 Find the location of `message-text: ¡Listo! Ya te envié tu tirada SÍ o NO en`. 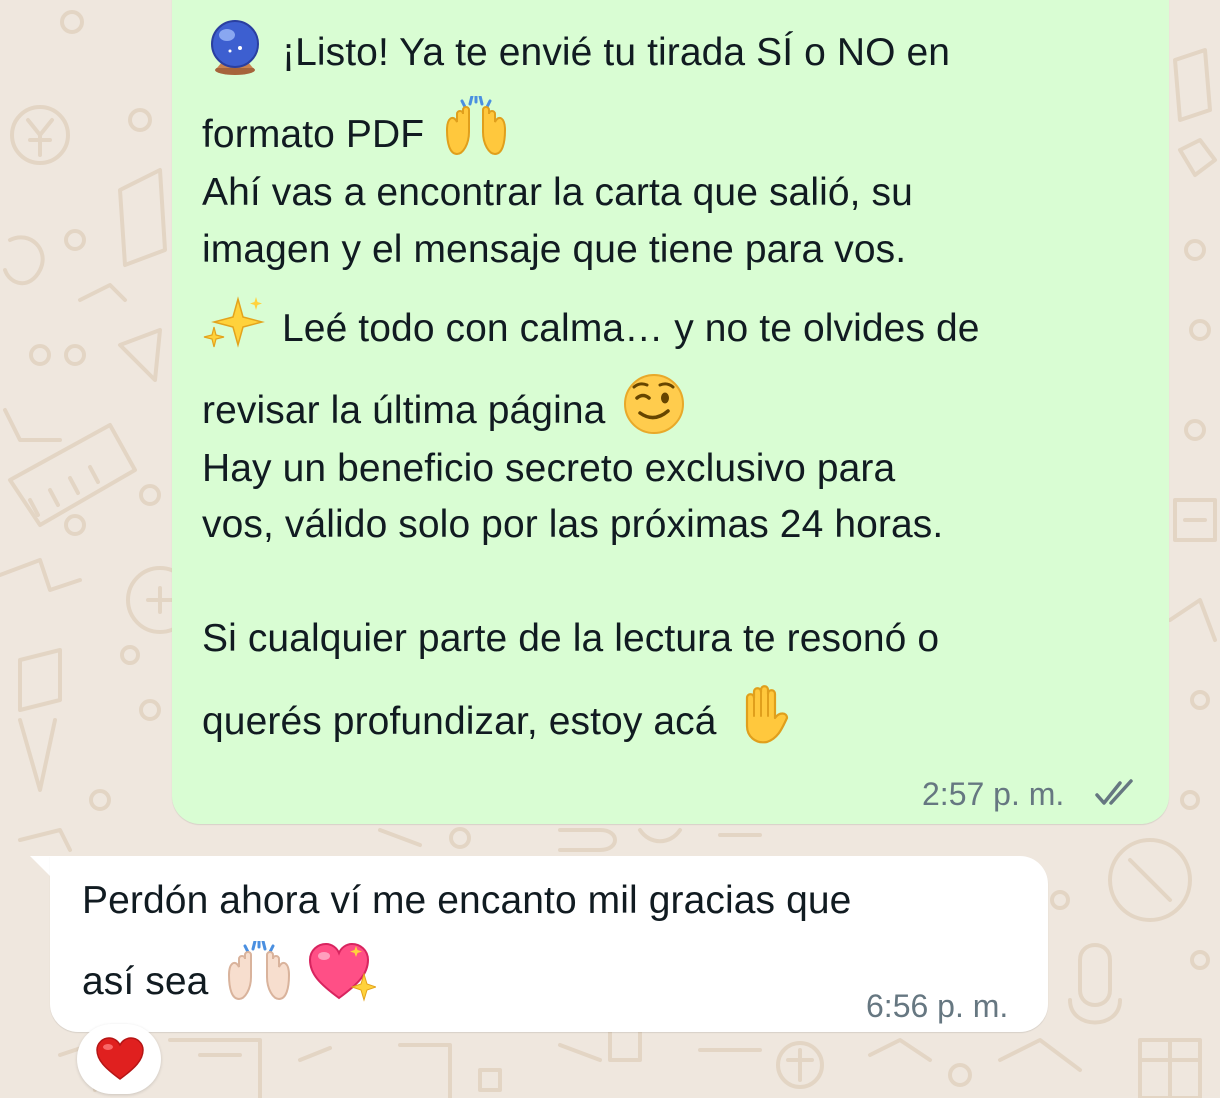

message-text: ¡Listo! Ya te envié tu tirada SÍ o NO en is located at coordinates (616, 52).